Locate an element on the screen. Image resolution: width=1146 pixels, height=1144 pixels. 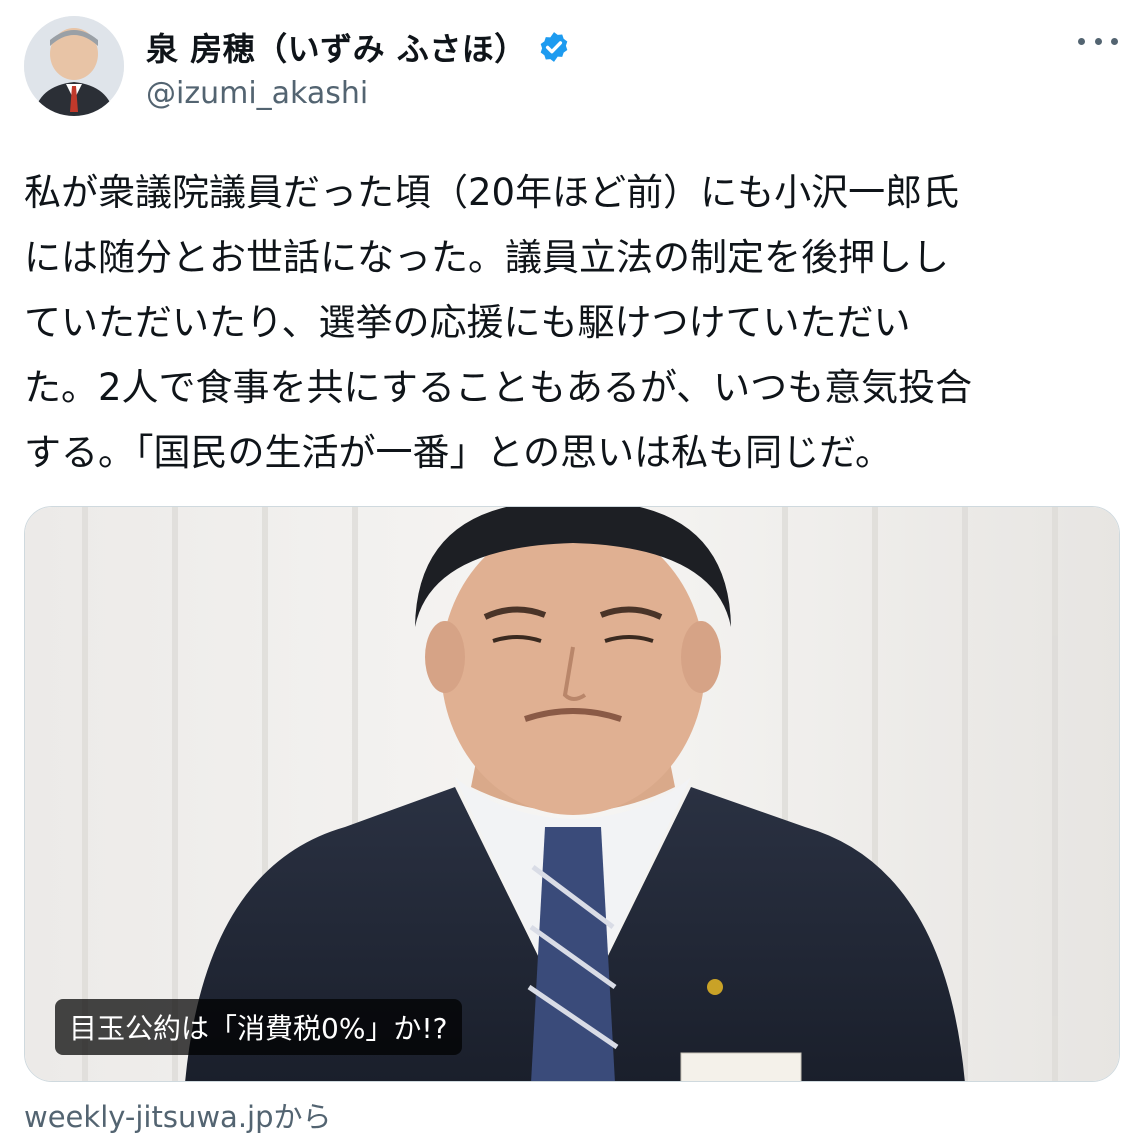
name-row: 泉 房穂（いずみ ふさほ） is located at coordinates (358, 47).